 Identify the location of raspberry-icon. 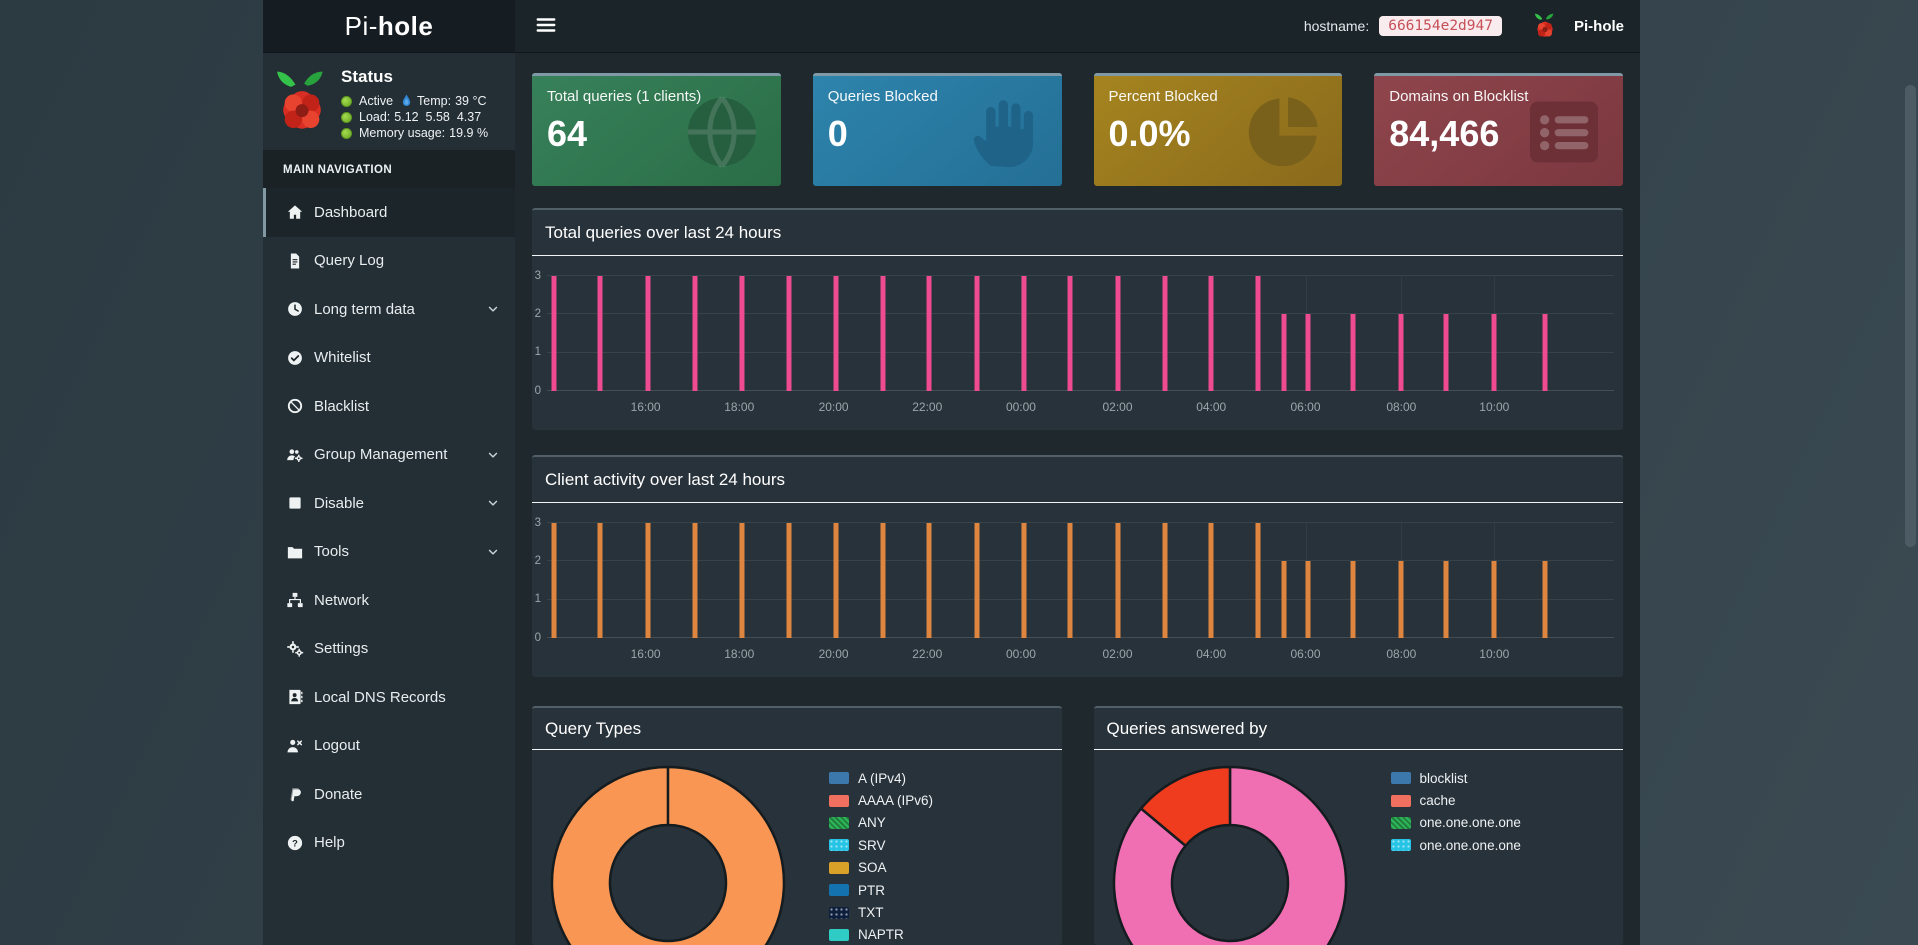
(1544, 25).